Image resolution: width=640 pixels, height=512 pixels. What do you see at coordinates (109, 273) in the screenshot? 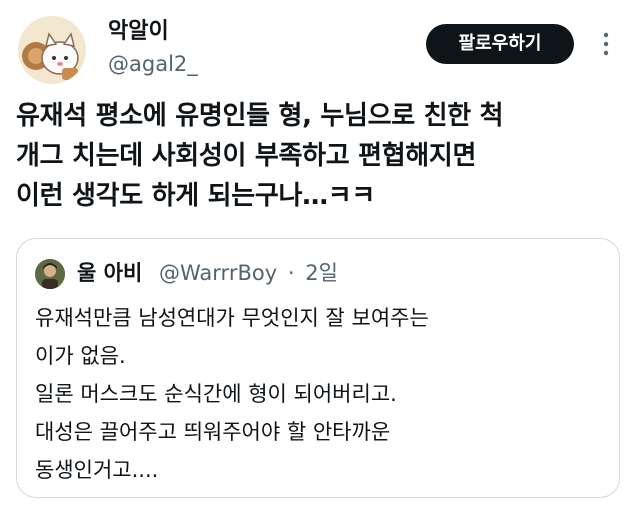
I see `quoted-display-name: 울 아비` at bounding box center [109, 273].